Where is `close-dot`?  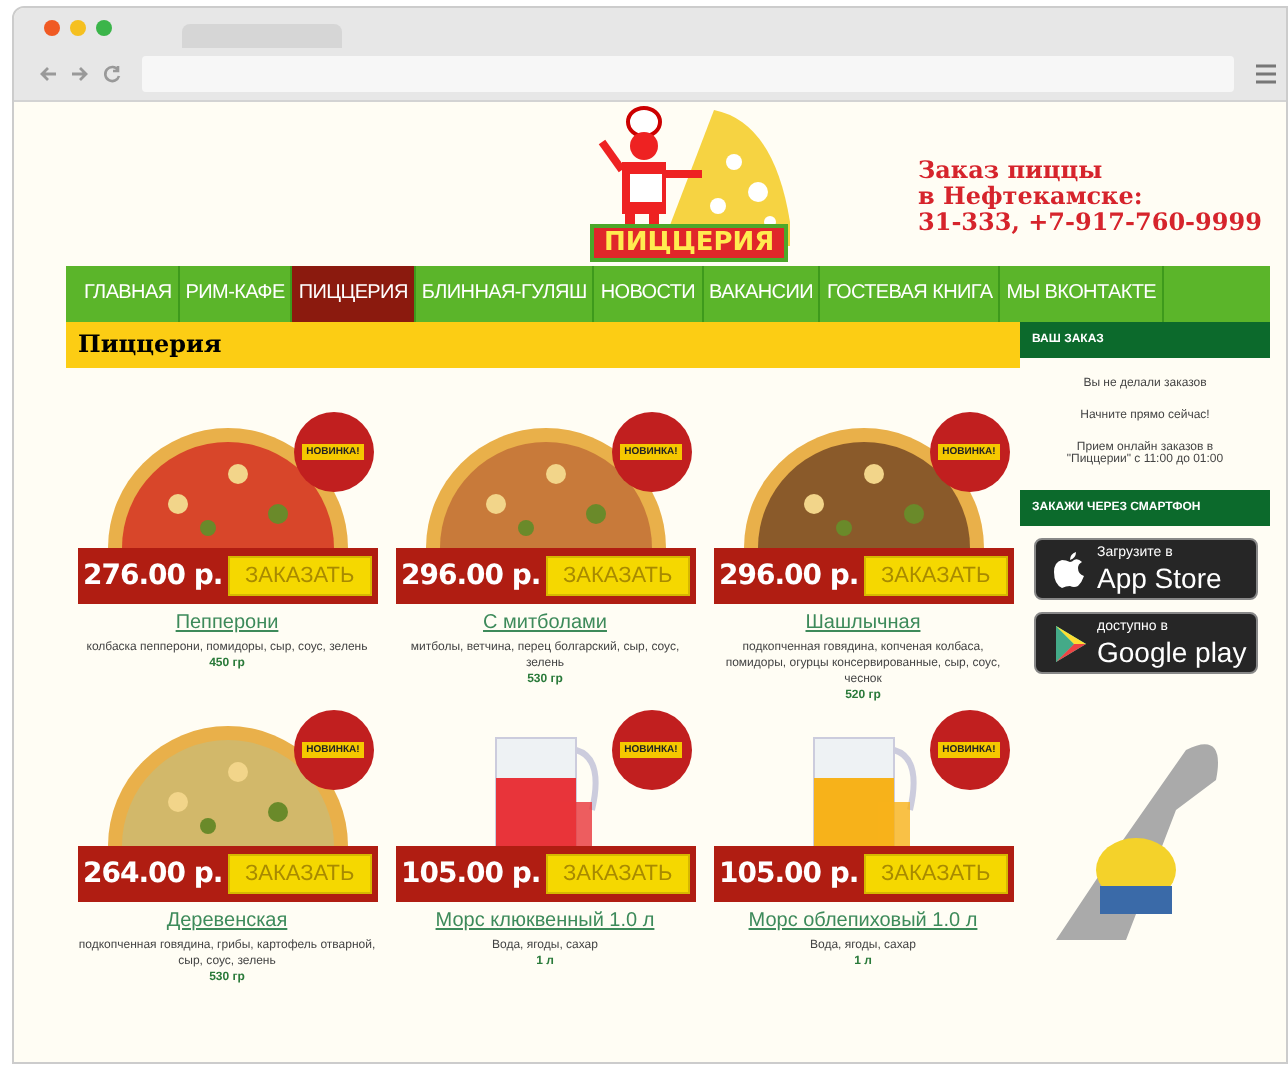 close-dot is located at coordinates (52, 28).